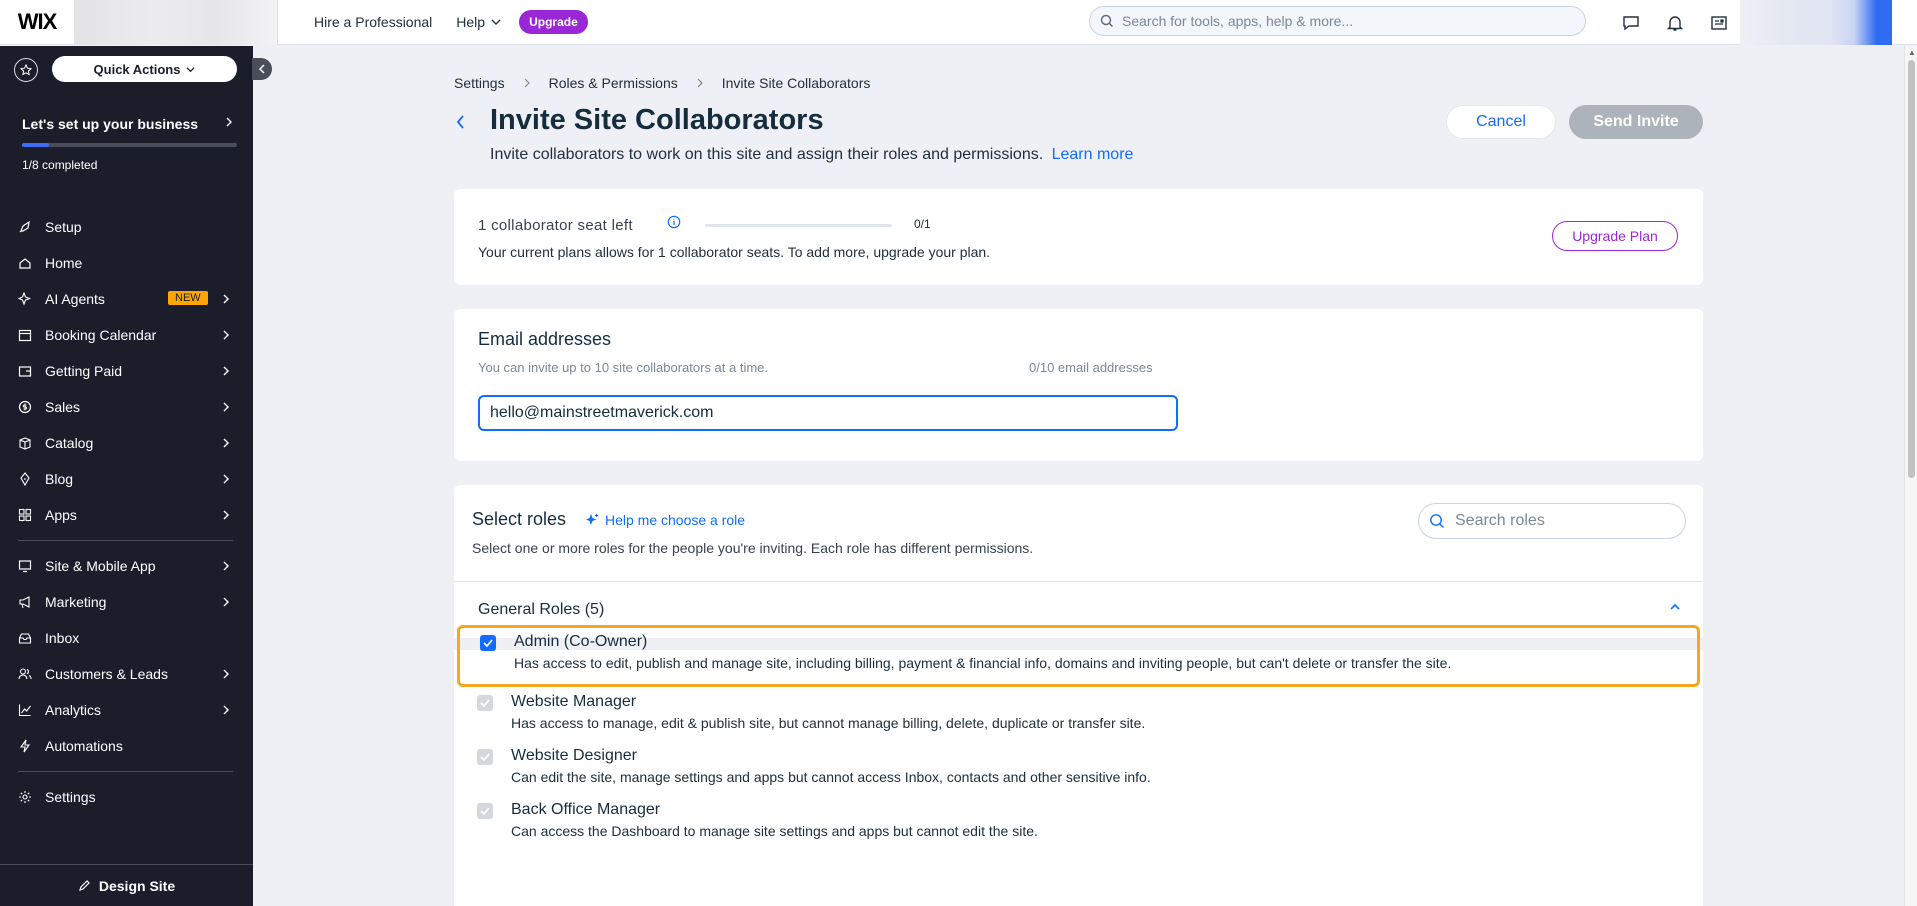 Image resolution: width=1917 pixels, height=906 pixels. What do you see at coordinates (60, 165) in the screenshot?
I see `setup-progress-text: 1/8 completed` at bounding box center [60, 165].